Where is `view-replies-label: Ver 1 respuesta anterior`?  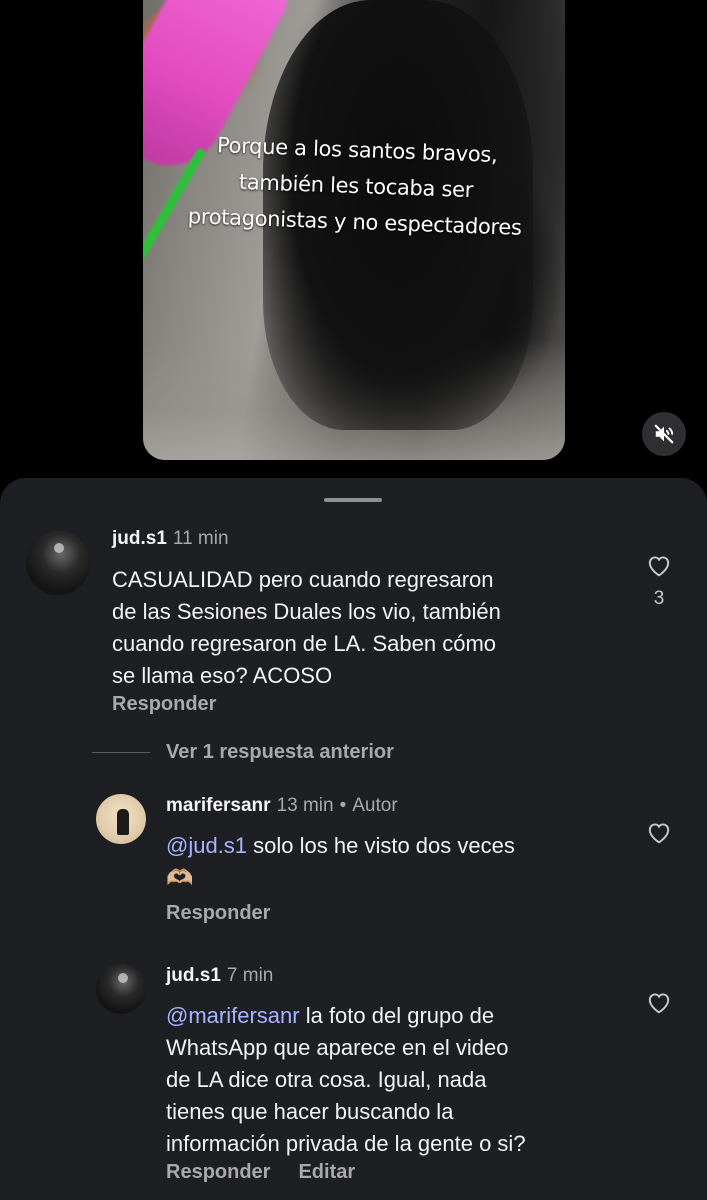
view-replies-label: Ver 1 respuesta anterior is located at coordinates (280, 752).